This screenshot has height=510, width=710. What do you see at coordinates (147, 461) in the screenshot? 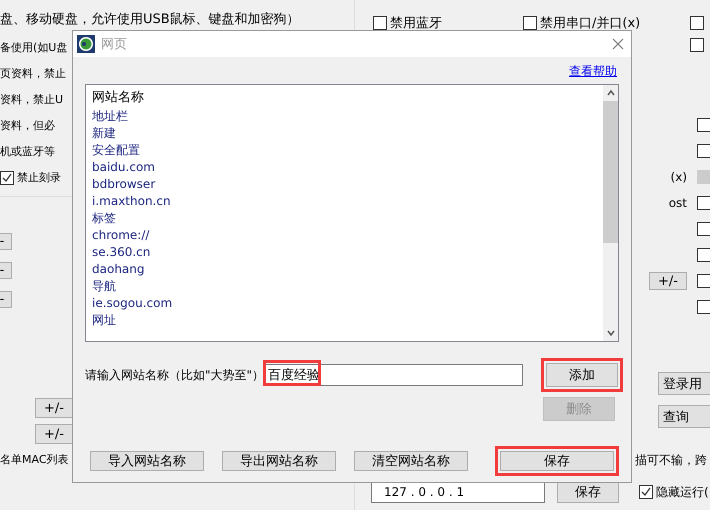
I see `action-button: 导入网站名称` at bounding box center [147, 461].